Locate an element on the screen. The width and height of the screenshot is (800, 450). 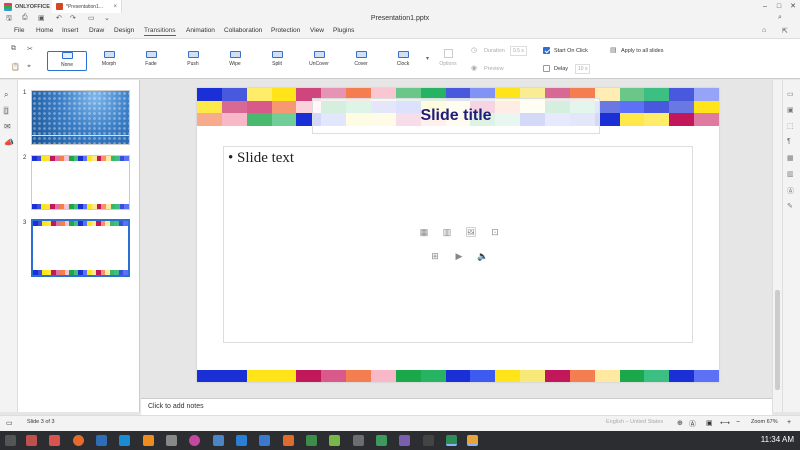
search-icon: ⌕ is located at coordinates (780, 18).